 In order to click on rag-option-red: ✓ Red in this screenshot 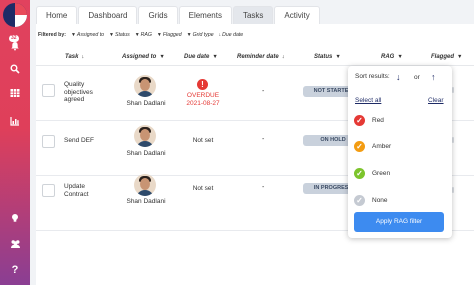, I will do `click(401, 120)`.